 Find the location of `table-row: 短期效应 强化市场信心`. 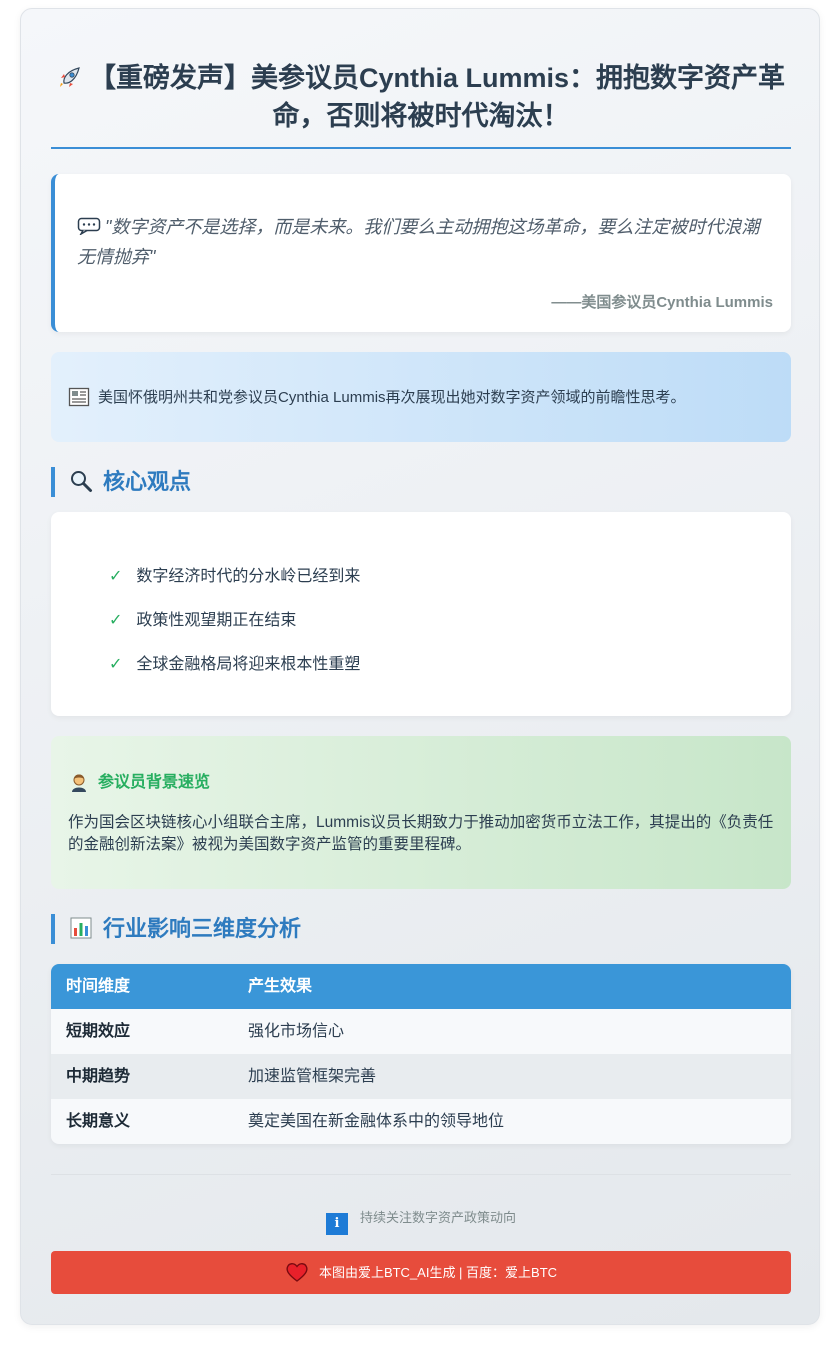

table-row: 短期效应 强化市场信心 is located at coordinates (421, 1031).